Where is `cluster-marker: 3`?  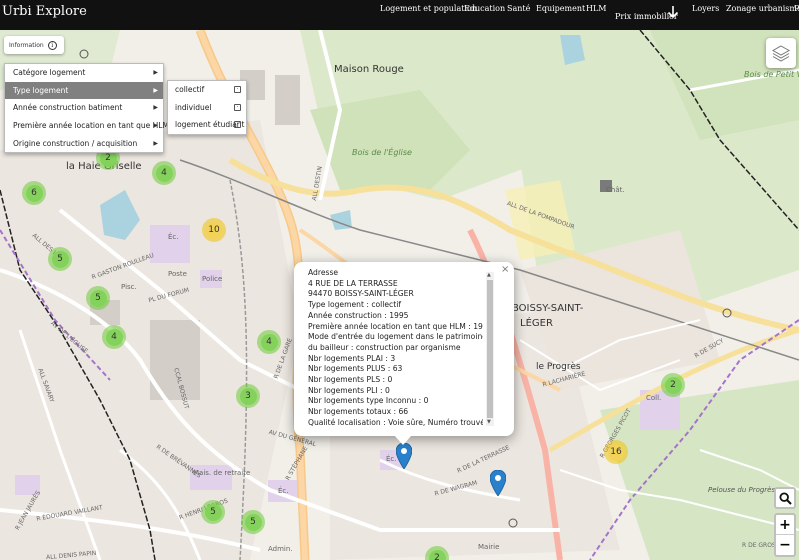 cluster-marker: 3 is located at coordinates (248, 396).